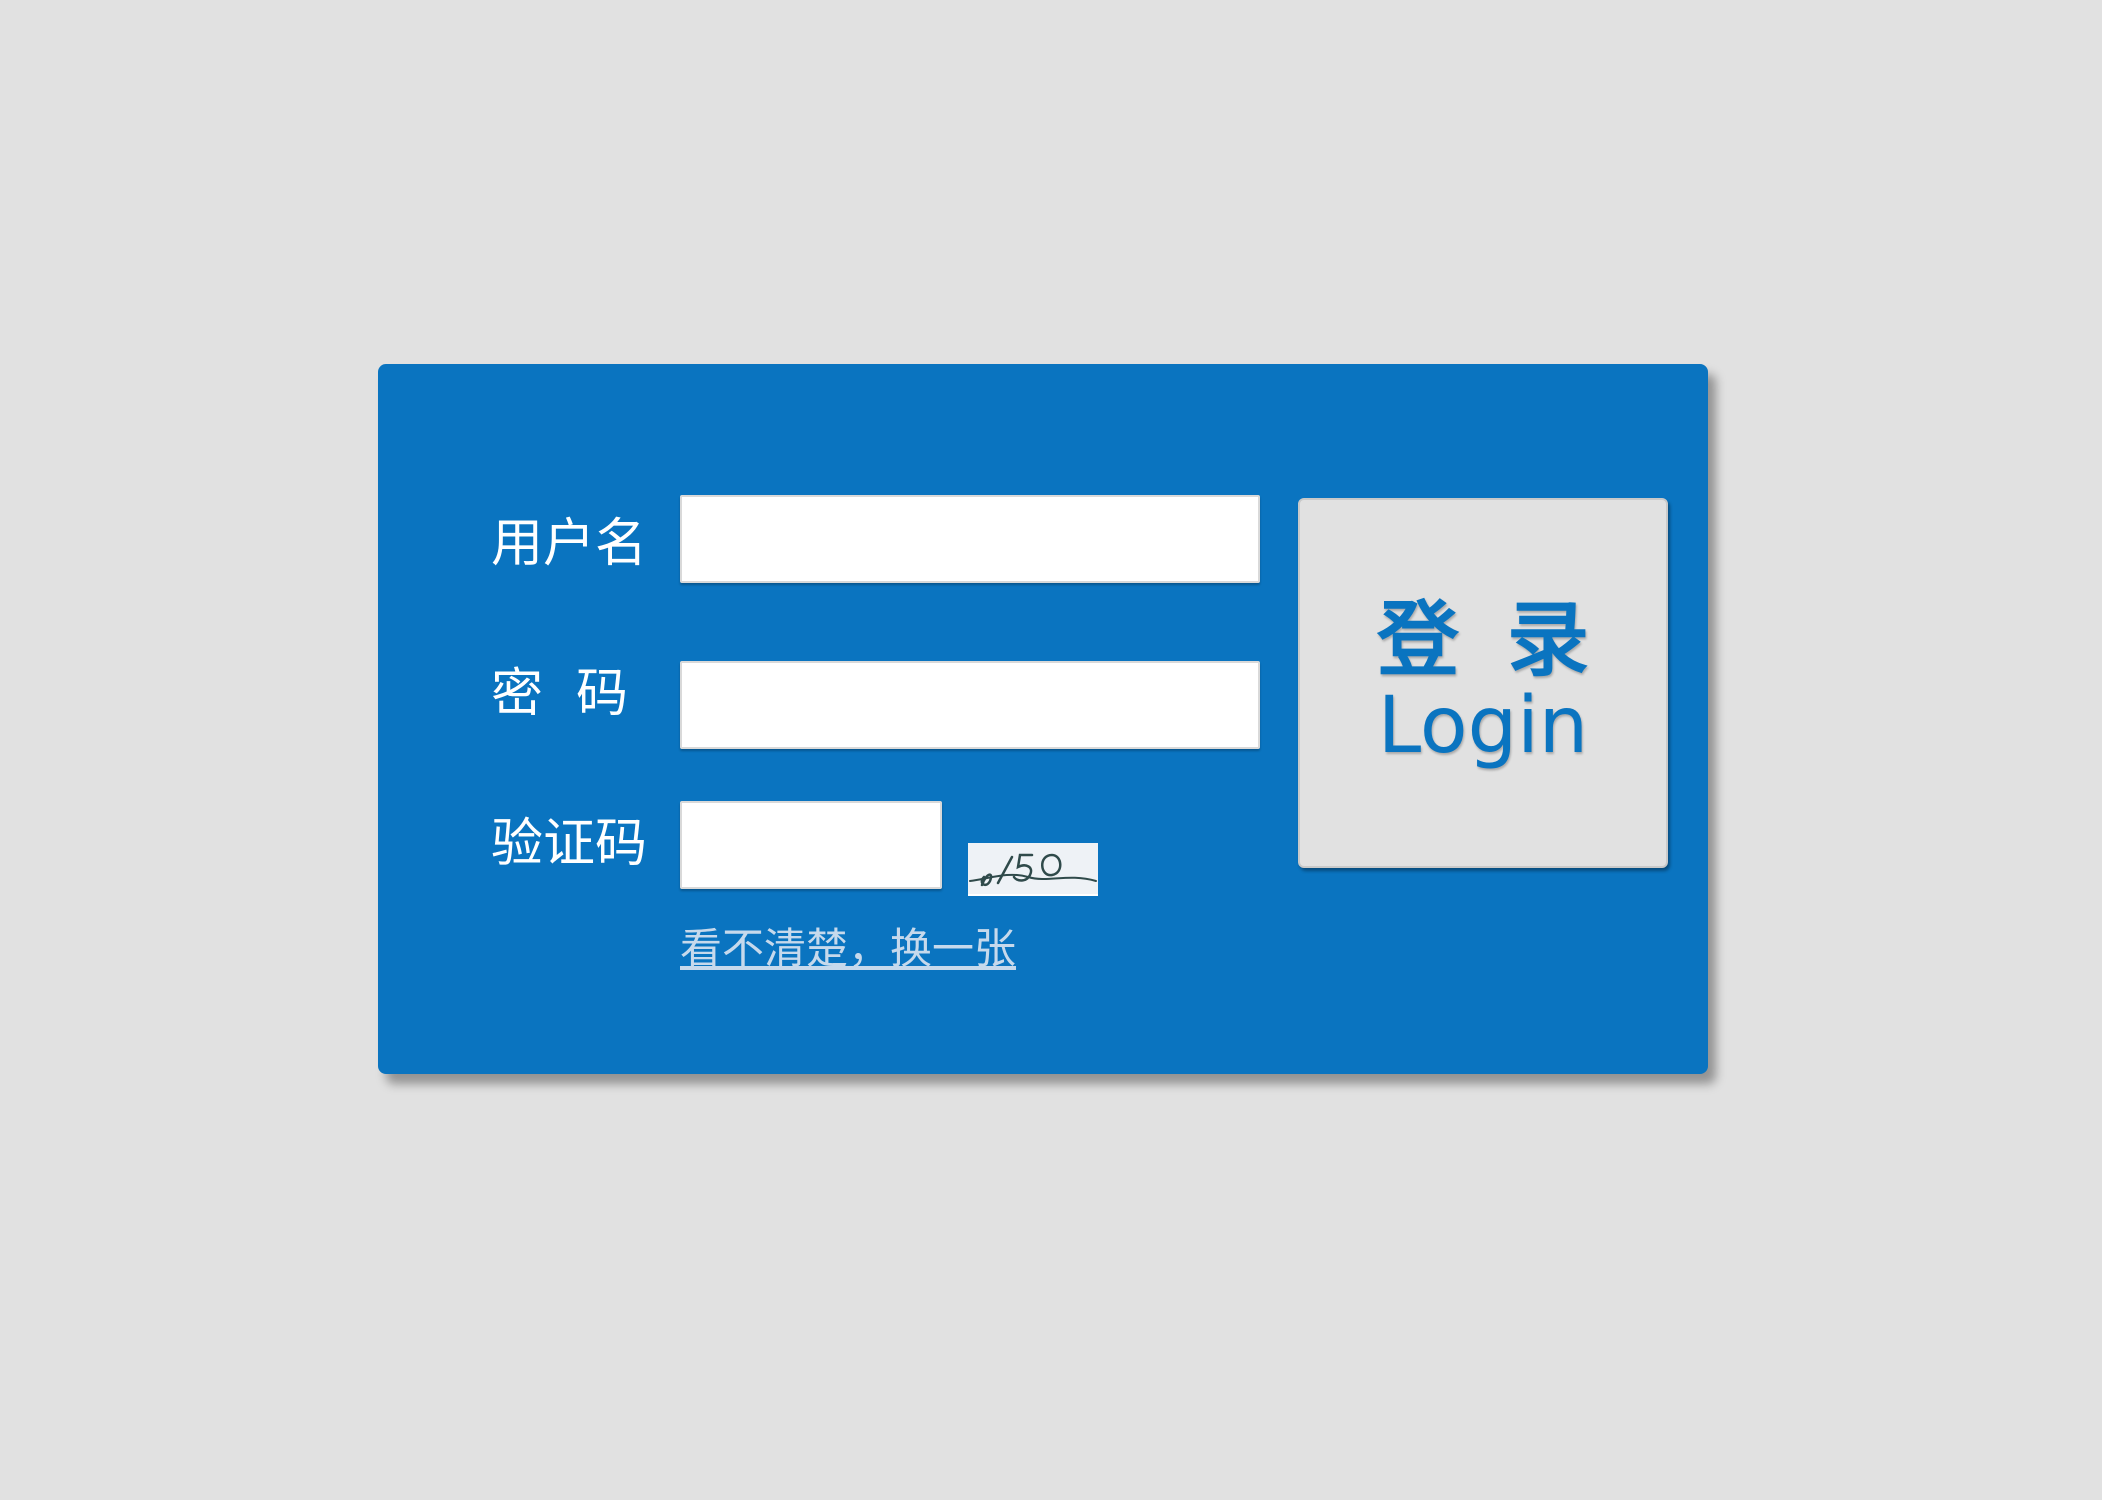 Image resolution: width=2102 pixels, height=1500 pixels. Describe the element at coordinates (1506, 640) in the screenshot. I see `login-button-label-cn: 登录` at that location.